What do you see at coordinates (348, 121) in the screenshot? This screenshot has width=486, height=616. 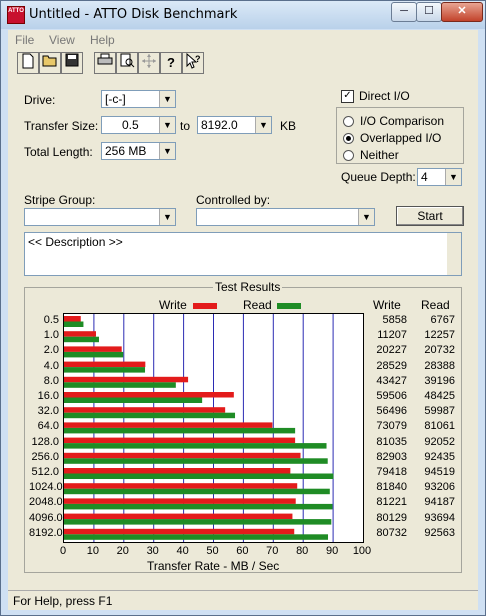 I see `io-comparison-radio` at bounding box center [348, 121].